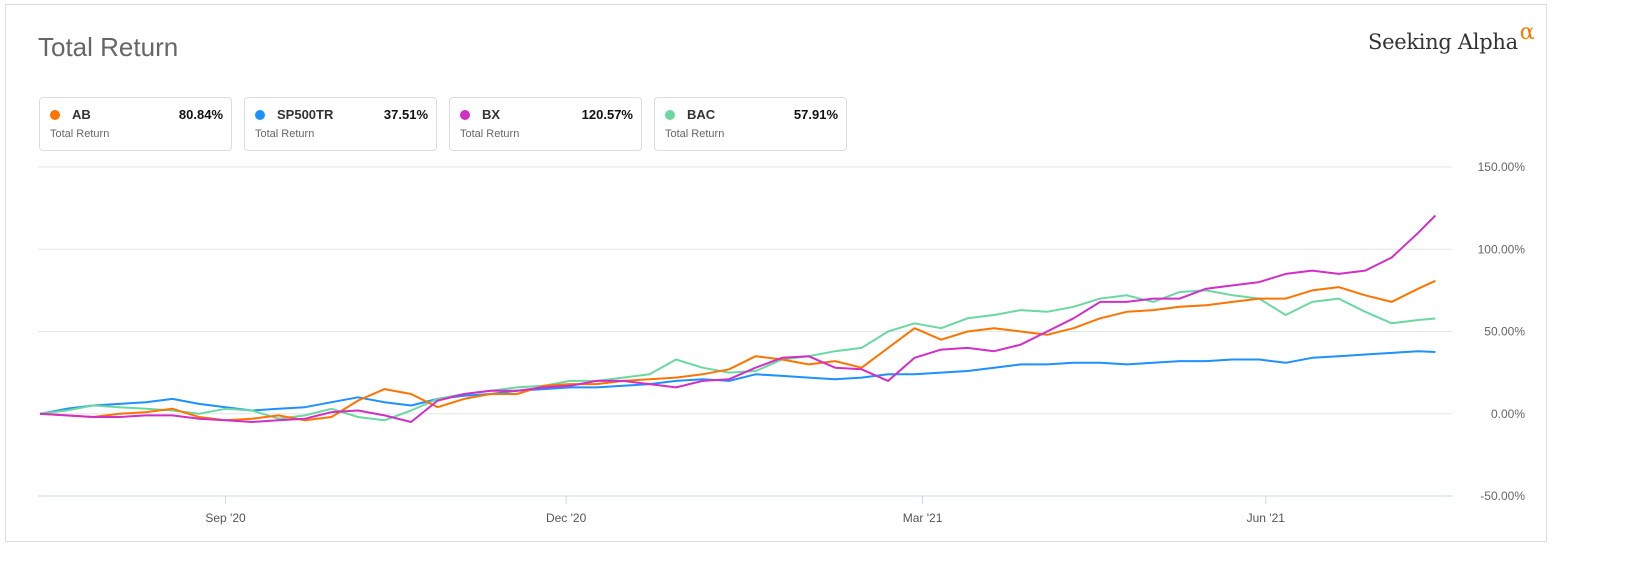 This screenshot has height=562, width=1625. What do you see at coordinates (923, 518) in the screenshot?
I see `x-tick-label: Mar '21` at bounding box center [923, 518].